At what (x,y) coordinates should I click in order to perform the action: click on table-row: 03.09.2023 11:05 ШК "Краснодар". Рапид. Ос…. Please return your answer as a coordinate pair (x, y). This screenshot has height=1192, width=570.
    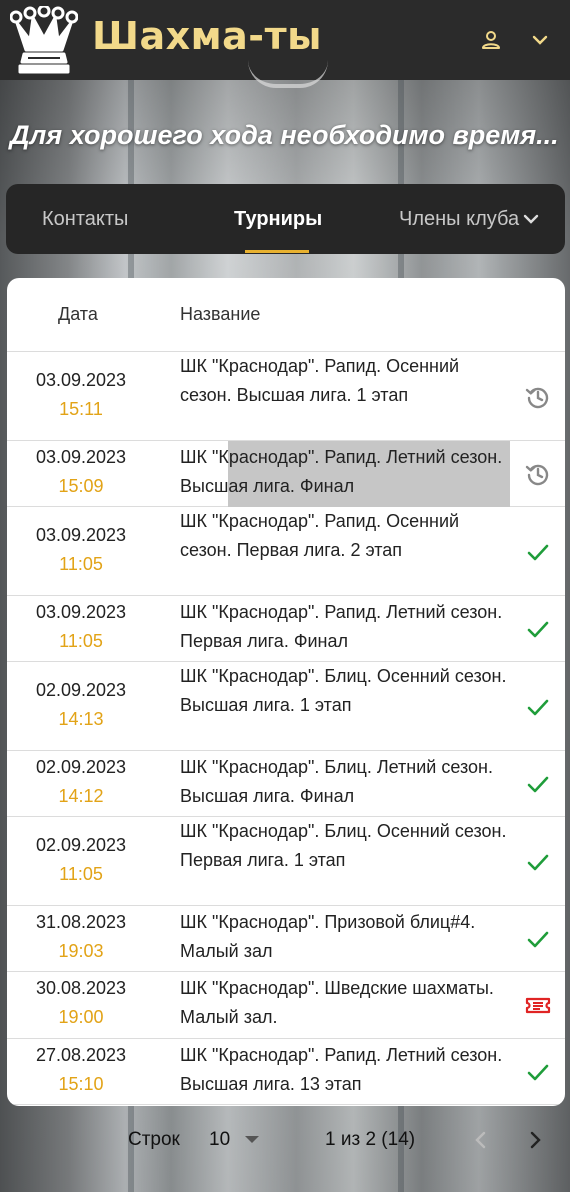
    Looking at the image, I should click on (286, 551).